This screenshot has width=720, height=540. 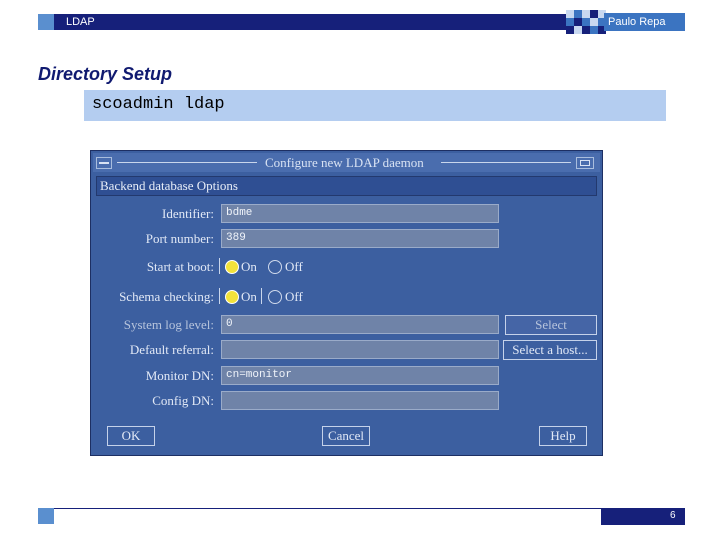 What do you see at coordinates (294, 266) in the screenshot?
I see `start-at-boot-off-label: Off` at bounding box center [294, 266].